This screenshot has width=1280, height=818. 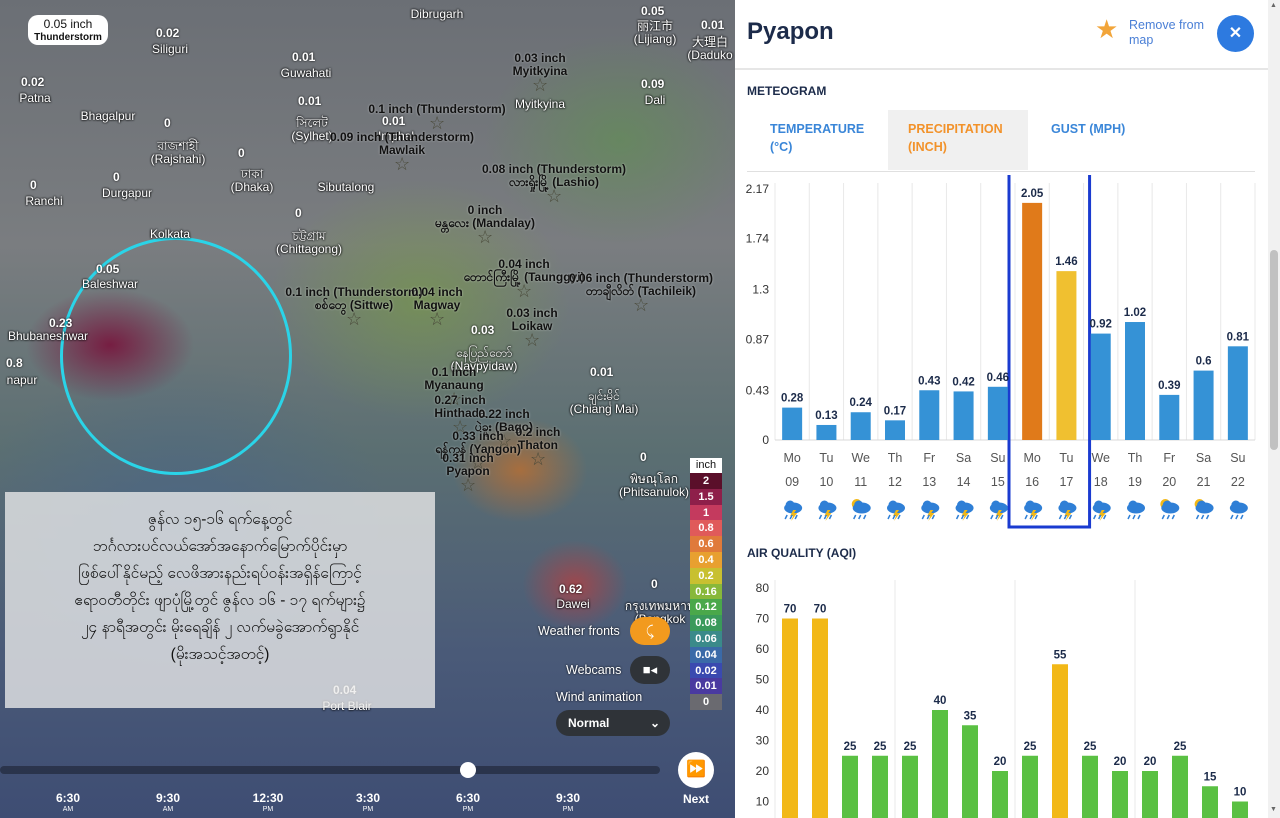 What do you see at coordinates (654, 723) in the screenshot?
I see `chevron-down-icon: ⌄` at bounding box center [654, 723].